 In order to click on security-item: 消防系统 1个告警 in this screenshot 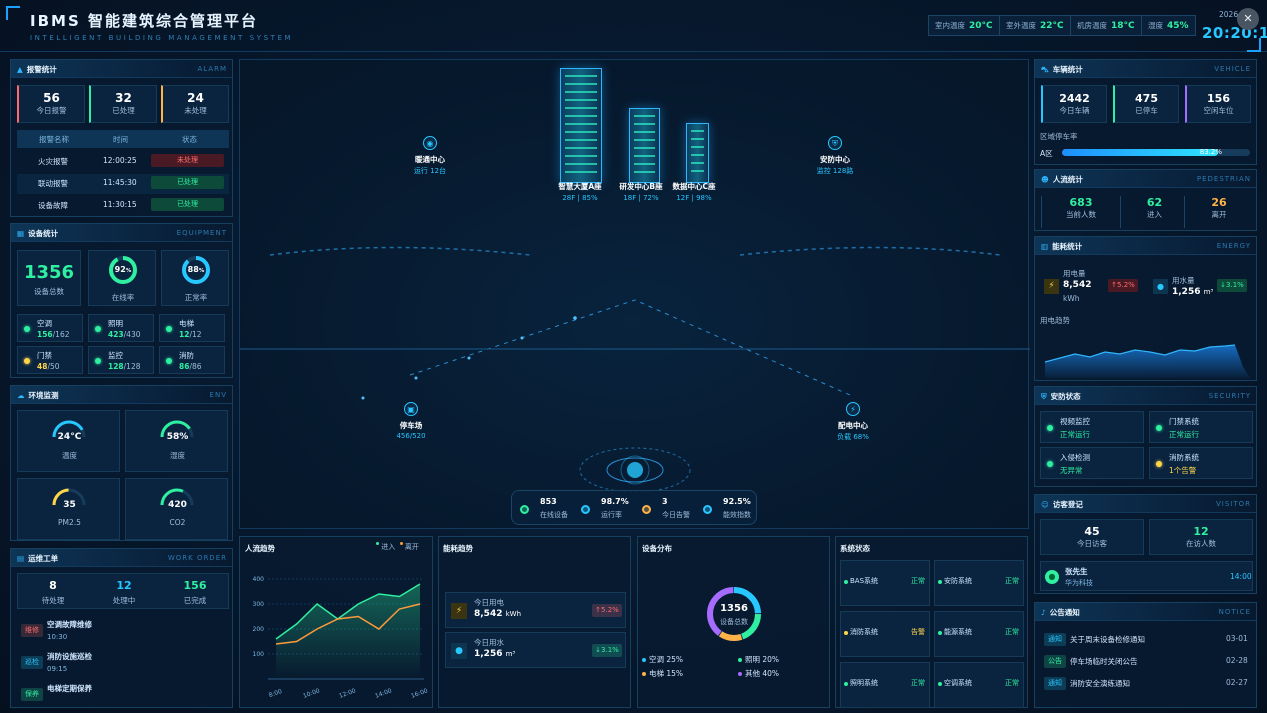, I will do `click(1201, 463)`.